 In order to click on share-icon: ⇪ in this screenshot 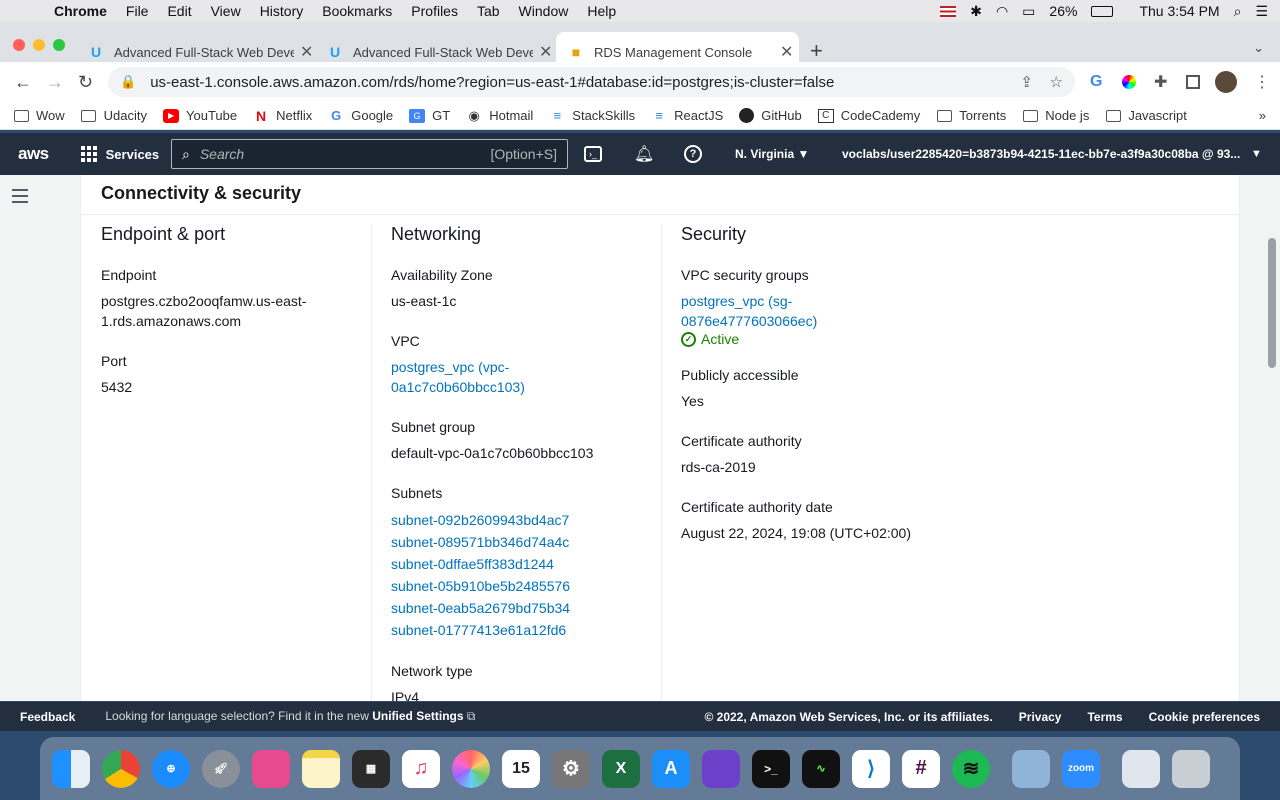, I will do `click(1026, 82)`.